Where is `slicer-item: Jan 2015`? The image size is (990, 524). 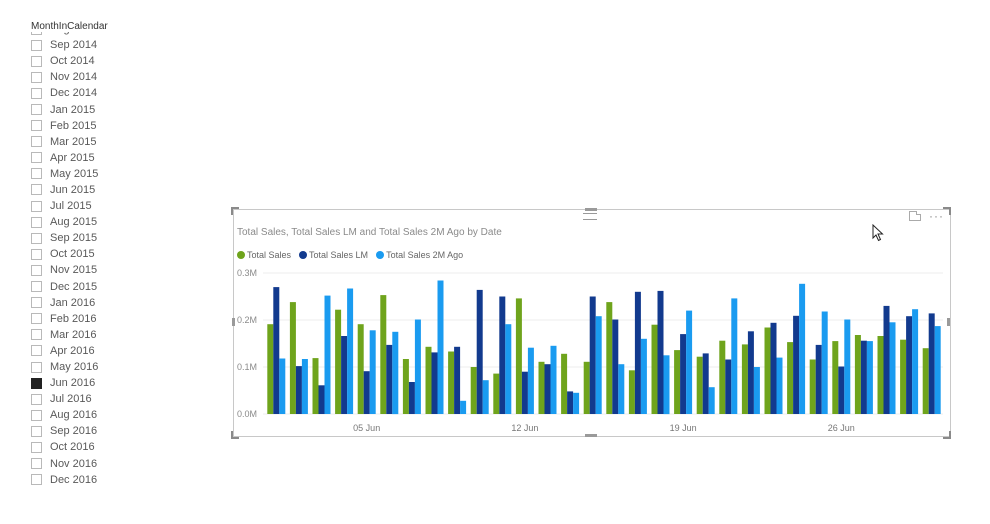 slicer-item: Jan 2015 is located at coordinates (64, 109).